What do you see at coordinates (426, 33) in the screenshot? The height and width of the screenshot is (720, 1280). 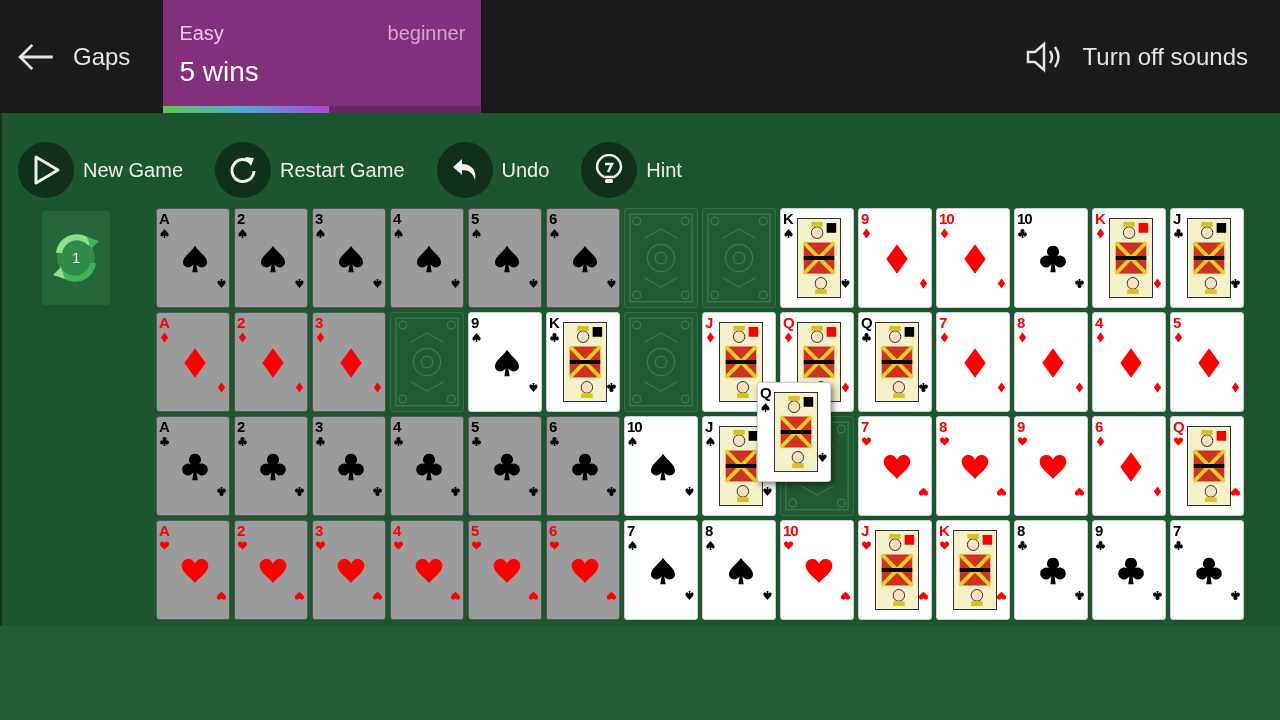 I see `rank-label: beginner` at bounding box center [426, 33].